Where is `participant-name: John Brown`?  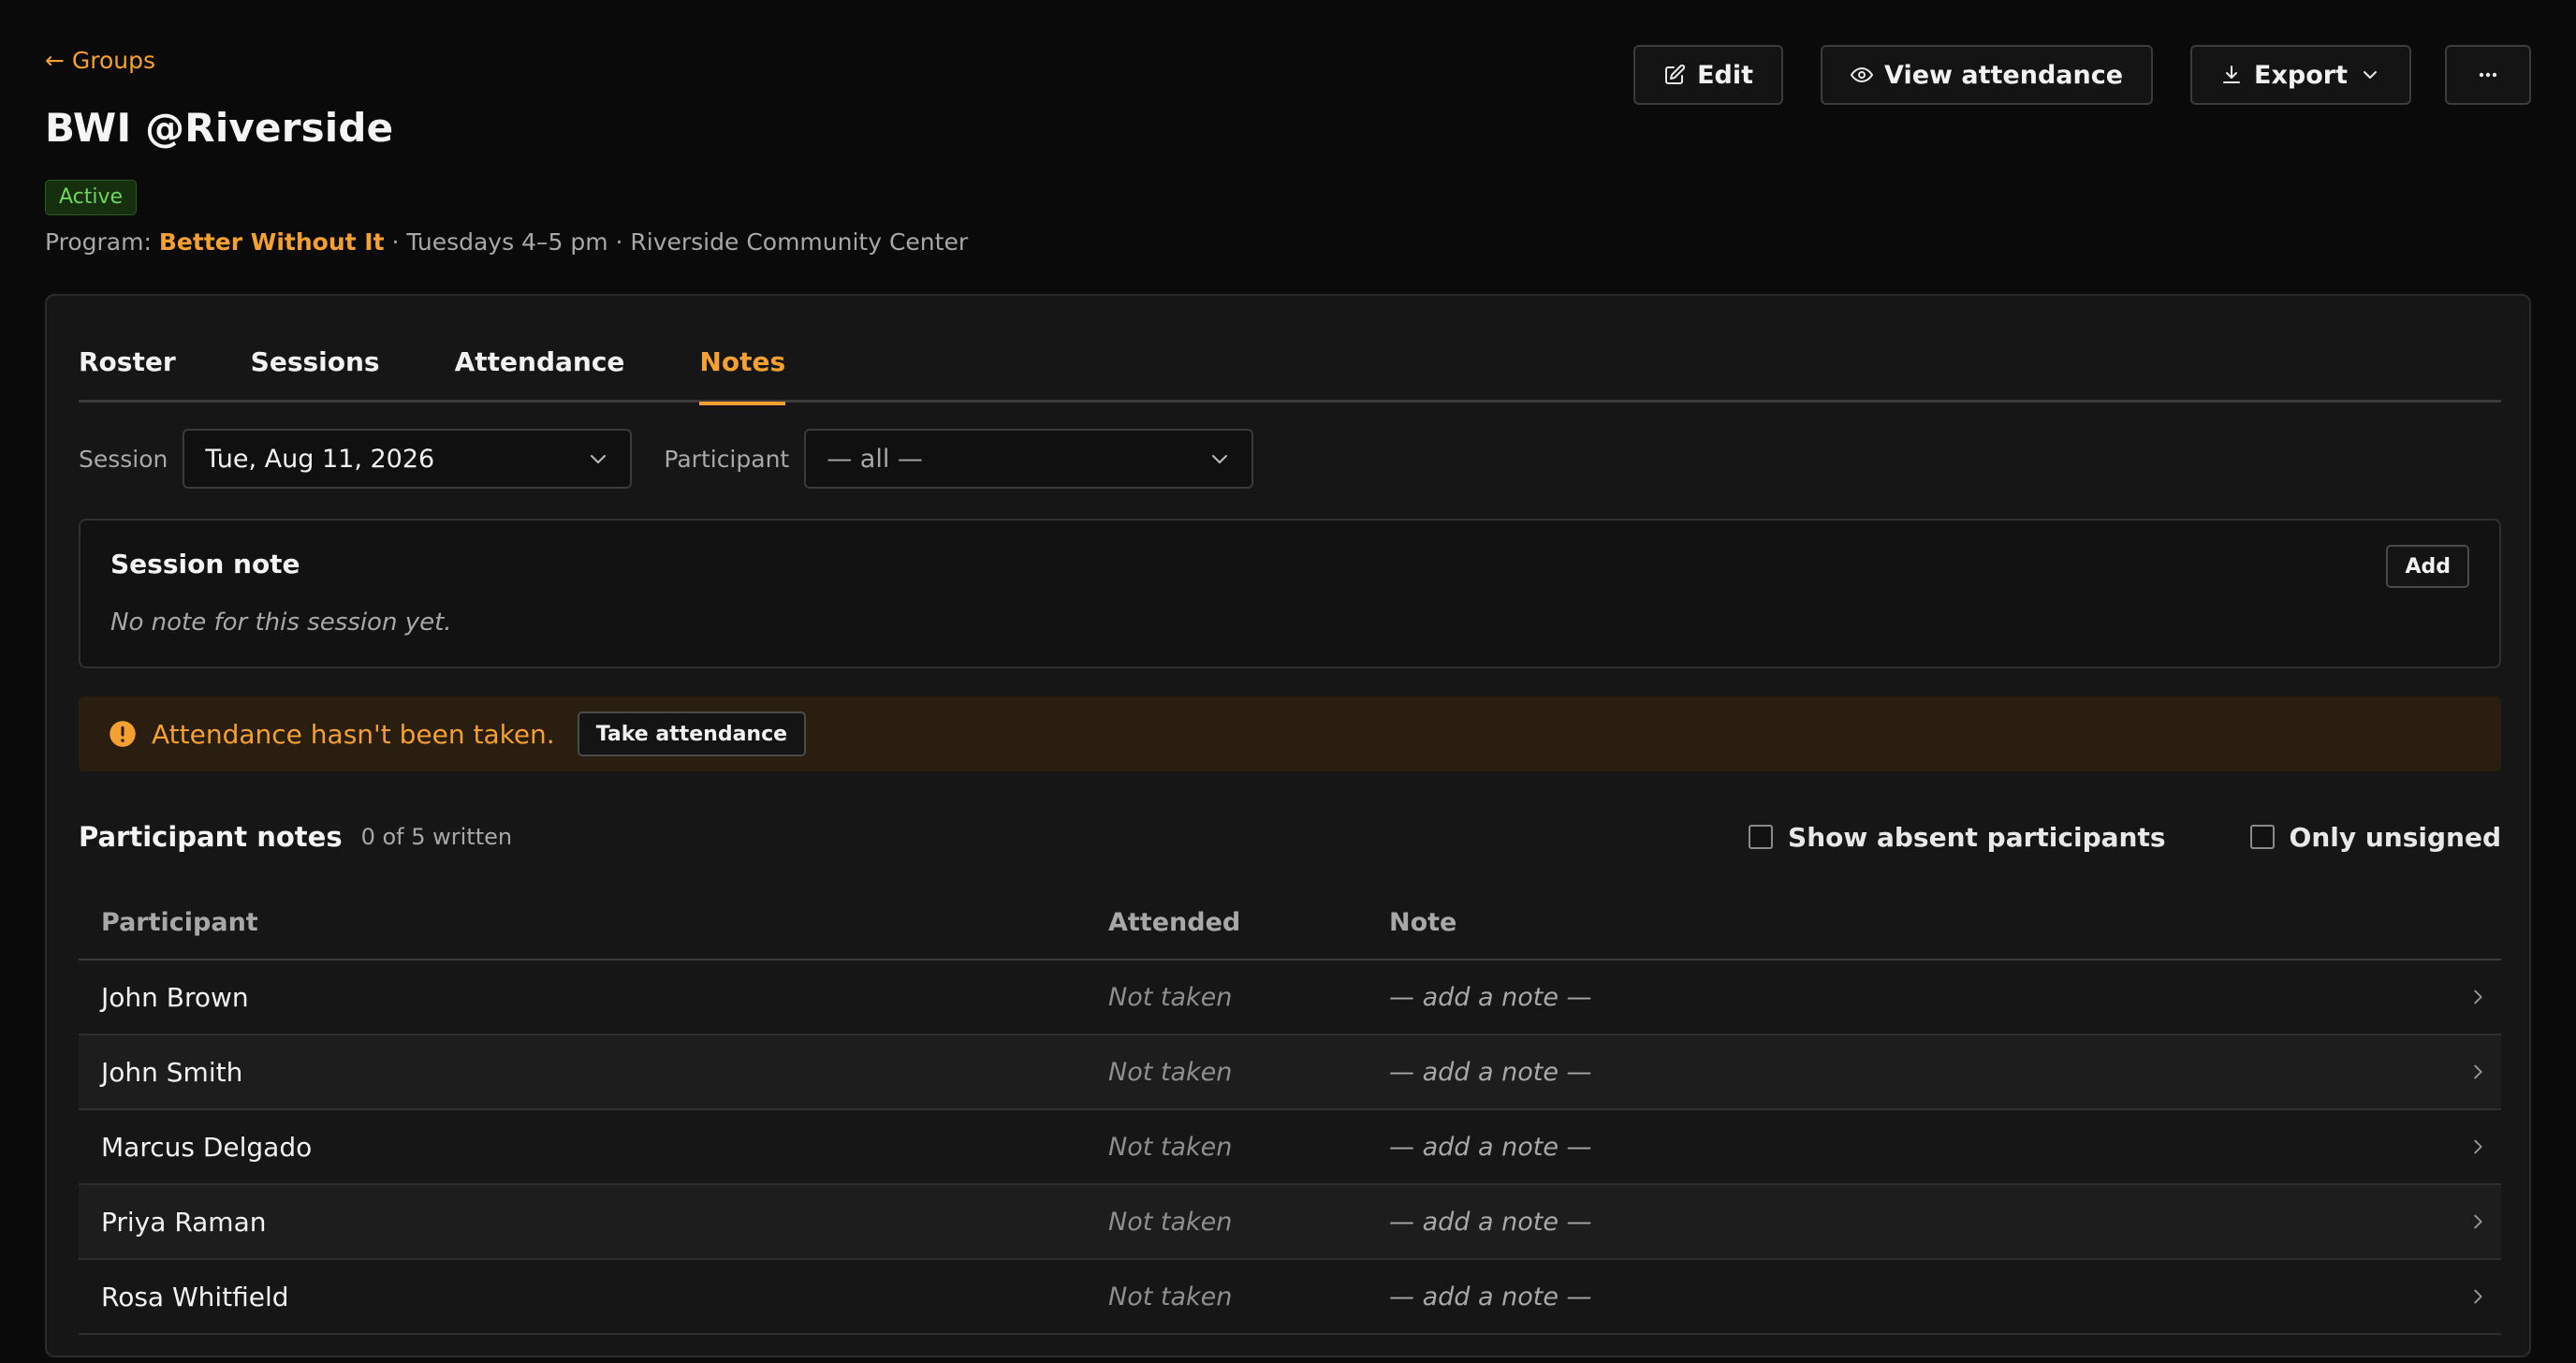
participant-name: John Brown is located at coordinates (175, 997).